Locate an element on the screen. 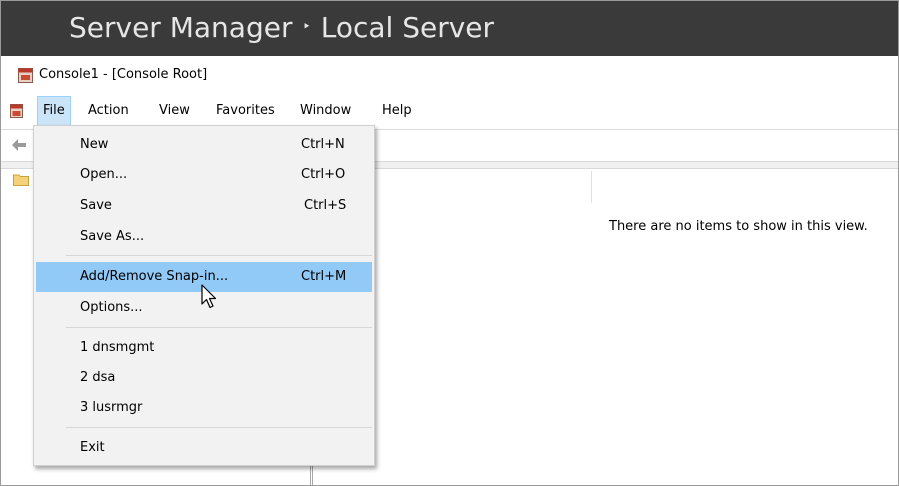 The height and width of the screenshot is (486, 899). menu-window: Window is located at coordinates (325, 111).